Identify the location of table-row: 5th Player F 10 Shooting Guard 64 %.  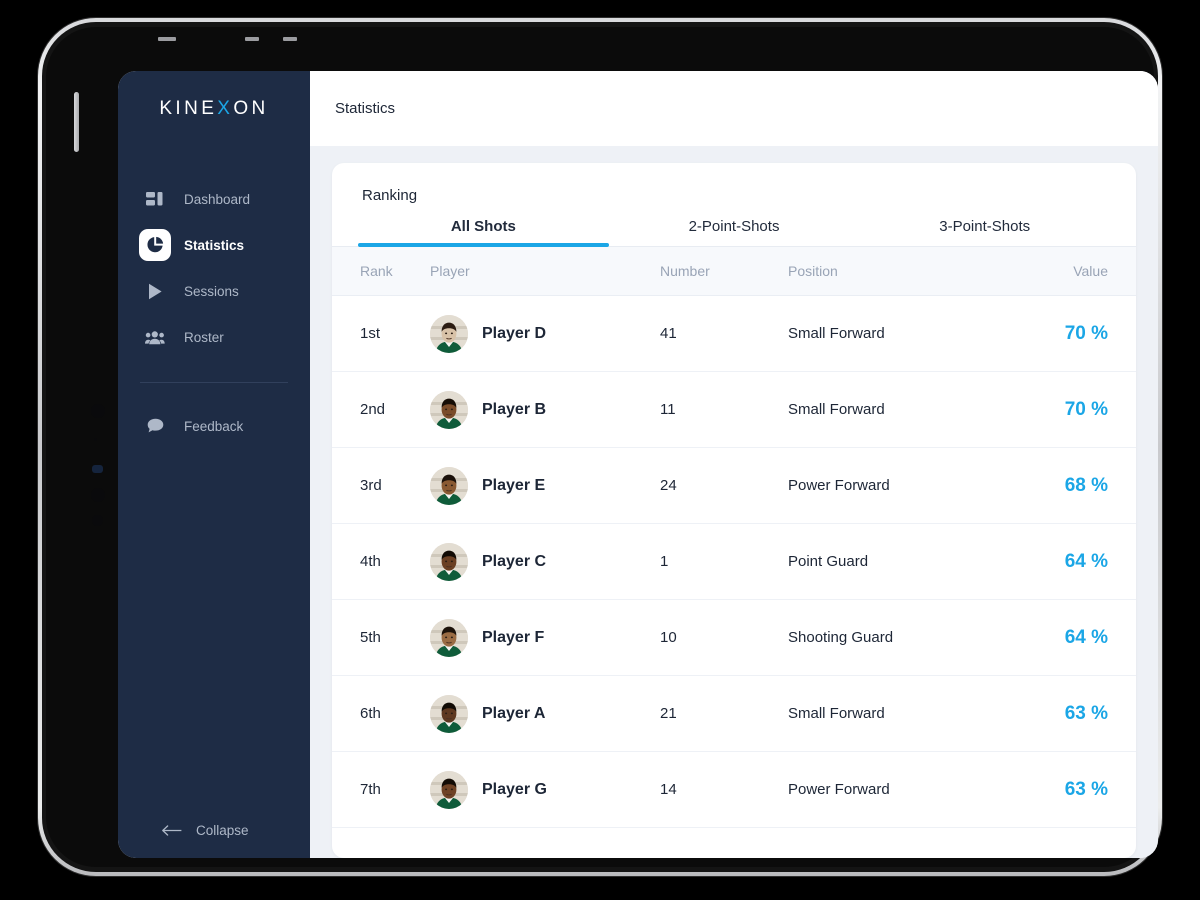
(734, 638).